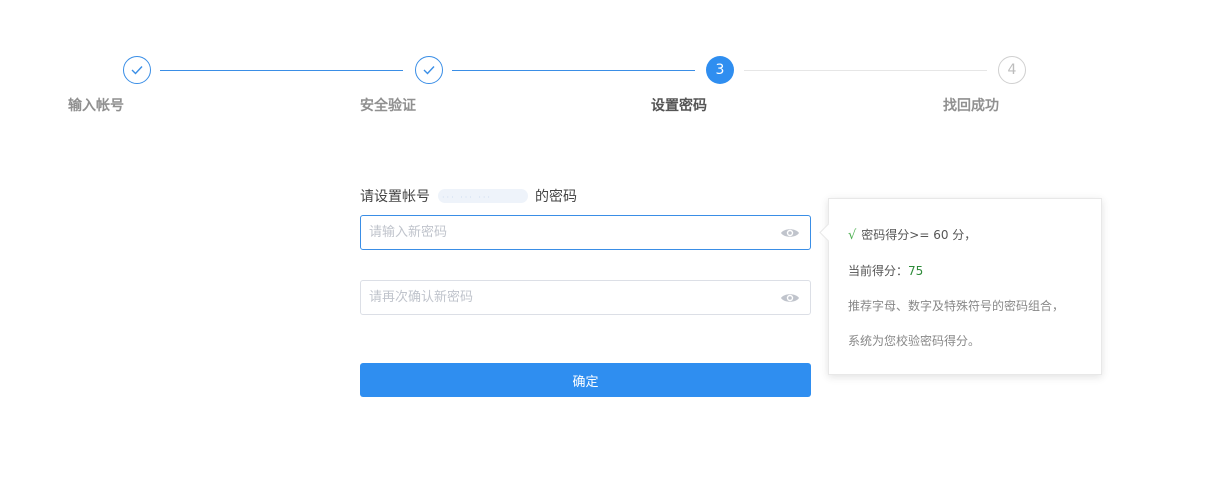 The width and height of the screenshot is (1227, 499). I want to click on masked-account: ··· ··· ···, so click(483, 196).